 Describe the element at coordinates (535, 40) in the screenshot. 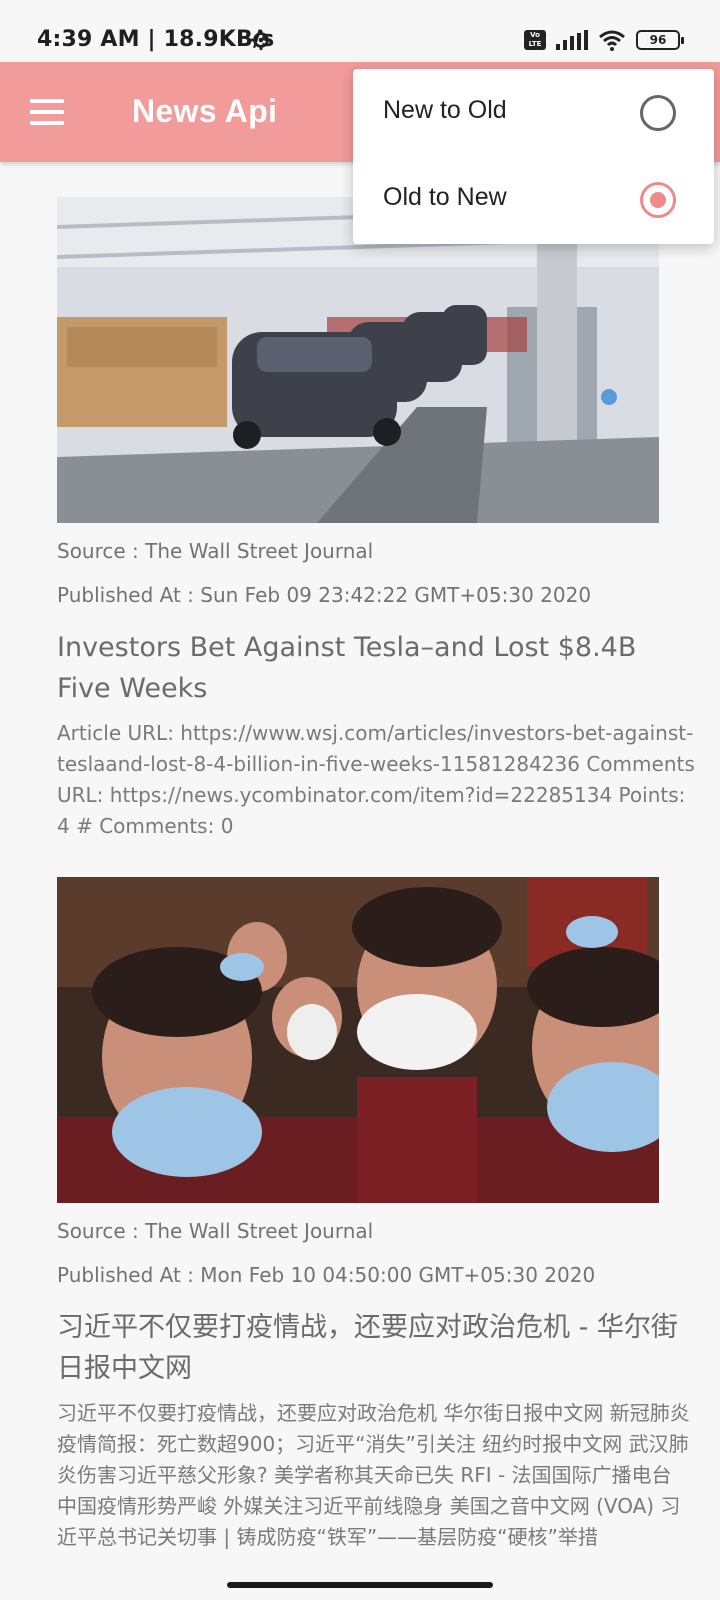

I see `volte-icon: Vo LTE` at that location.